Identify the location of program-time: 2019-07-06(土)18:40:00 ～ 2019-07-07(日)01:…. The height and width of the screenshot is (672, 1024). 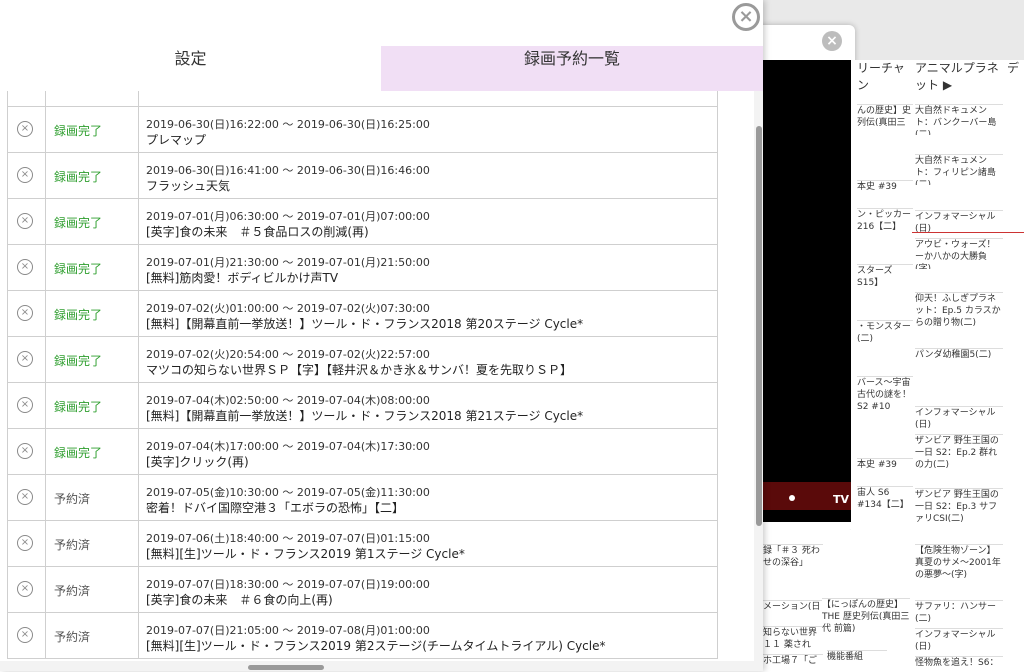
(288, 538).